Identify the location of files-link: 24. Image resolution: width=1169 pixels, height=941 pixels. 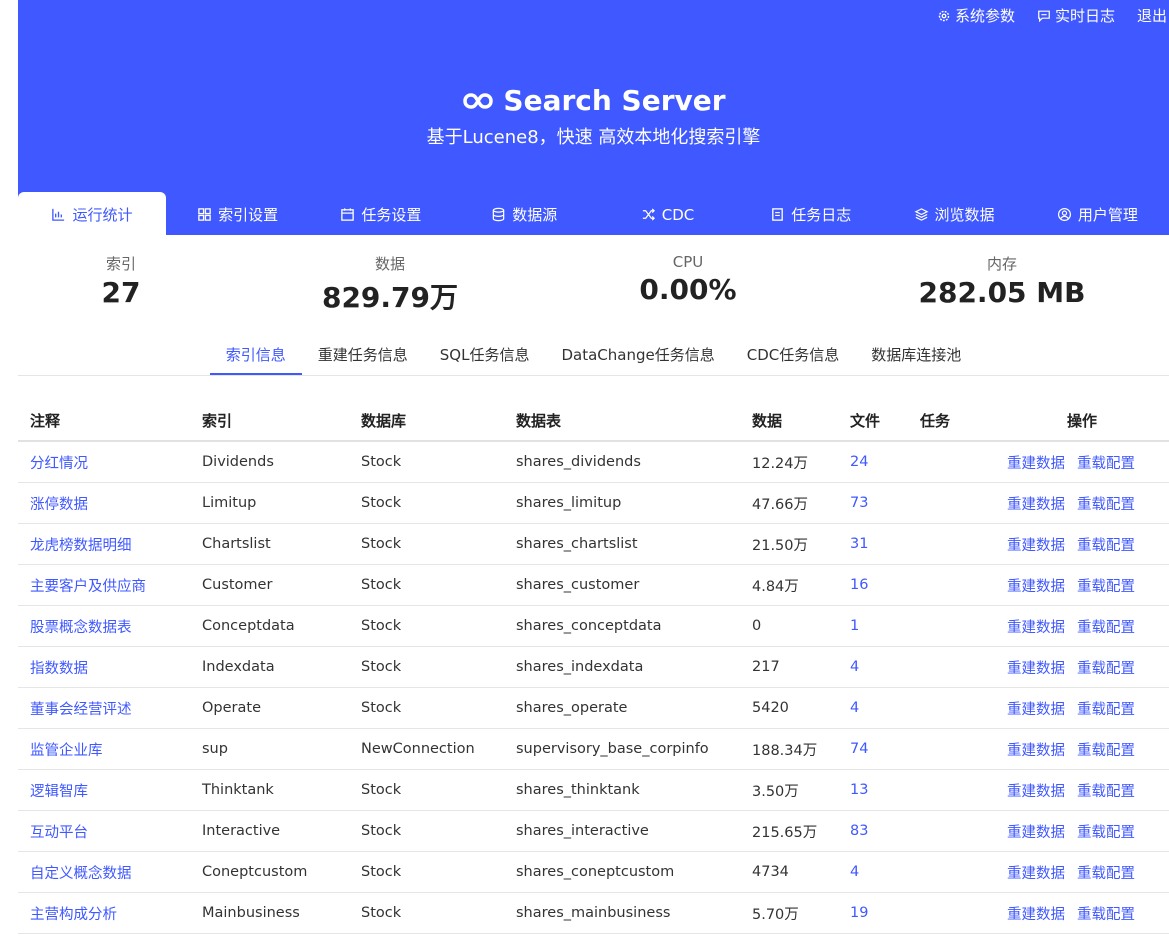
(873, 462).